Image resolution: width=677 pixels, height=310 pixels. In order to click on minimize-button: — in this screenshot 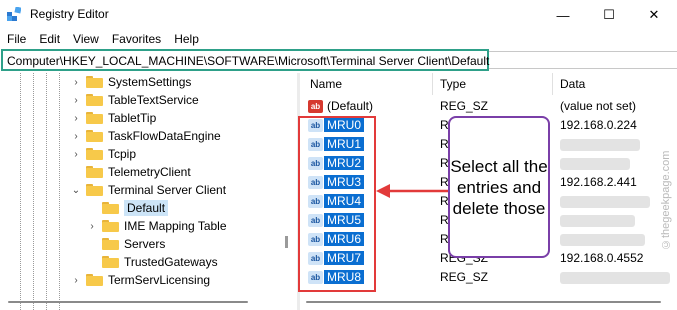, I will do `click(563, 15)`.